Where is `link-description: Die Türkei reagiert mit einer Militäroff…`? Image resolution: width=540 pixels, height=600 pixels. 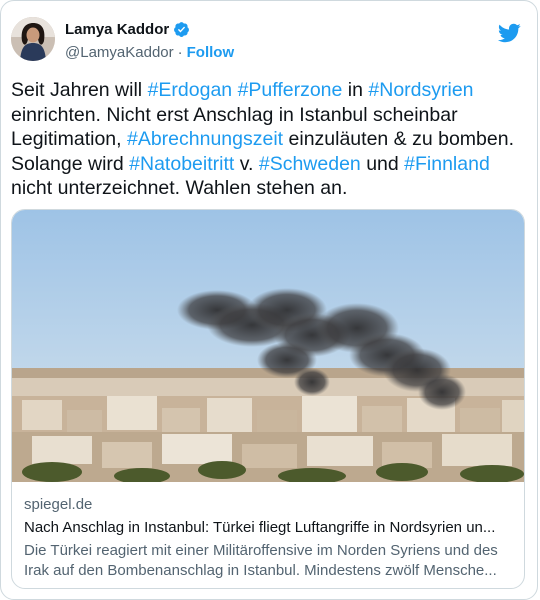
link-description: Die Türkei reagiert mit einer Militäroff… is located at coordinates (261, 560).